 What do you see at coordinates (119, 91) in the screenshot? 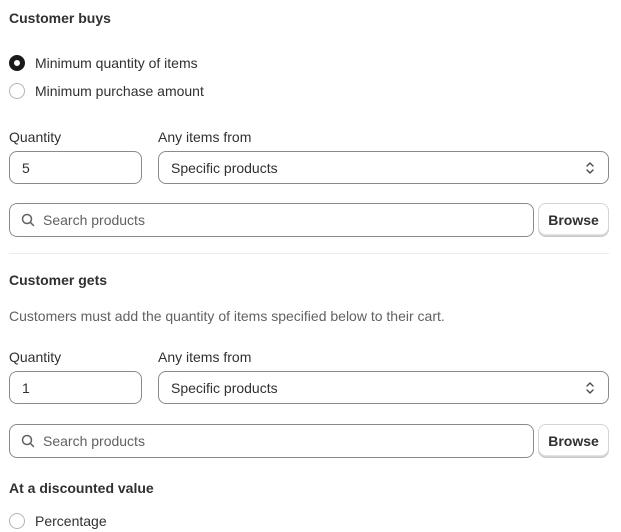
I see `radio-min-amount-label: Minimum purchase amount` at bounding box center [119, 91].